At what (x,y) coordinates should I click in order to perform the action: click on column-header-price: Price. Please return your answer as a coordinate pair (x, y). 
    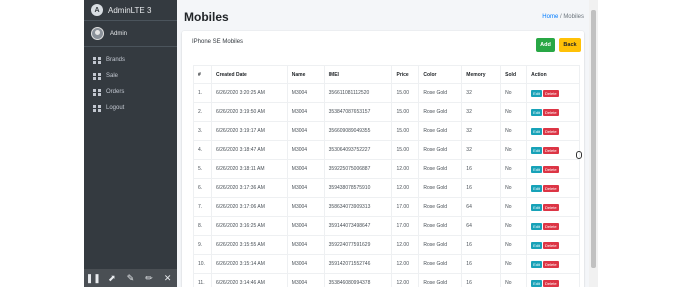
    Looking at the image, I should click on (405, 74).